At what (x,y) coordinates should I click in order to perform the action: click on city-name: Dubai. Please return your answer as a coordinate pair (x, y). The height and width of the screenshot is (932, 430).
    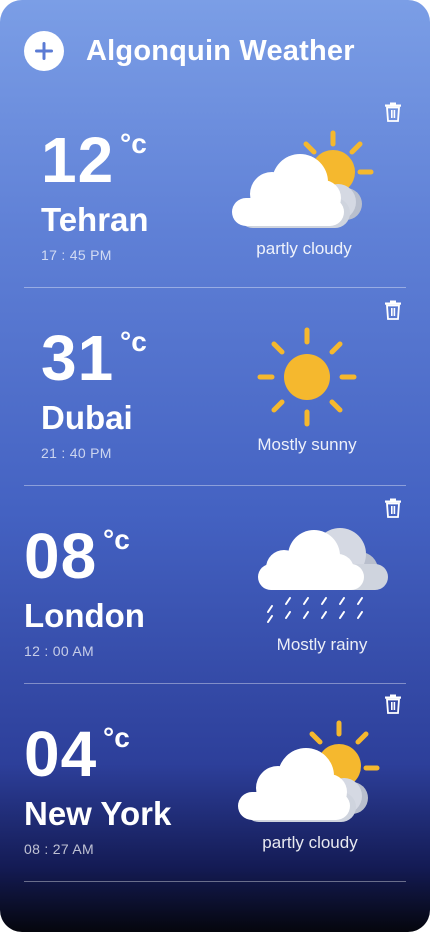
    Looking at the image, I should click on (87, 417).